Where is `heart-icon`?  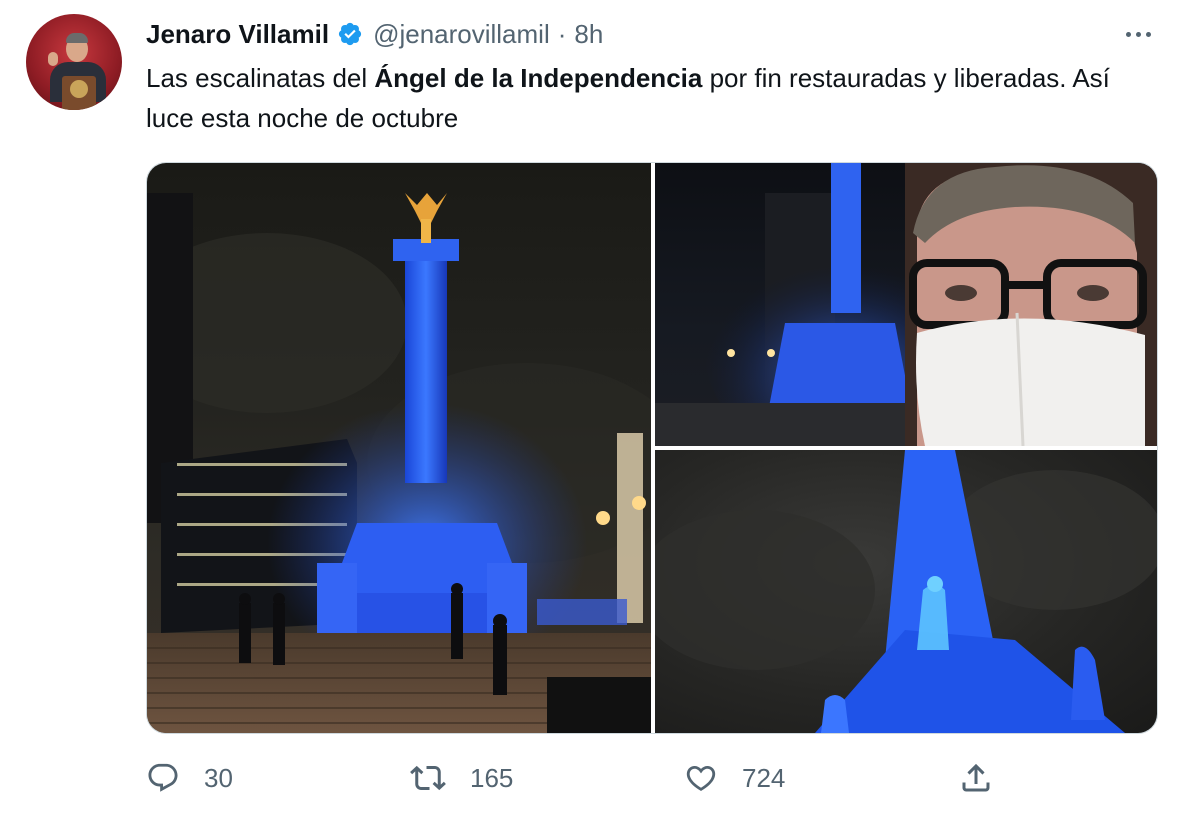
heart-icon is located at coordinates (701, 778).